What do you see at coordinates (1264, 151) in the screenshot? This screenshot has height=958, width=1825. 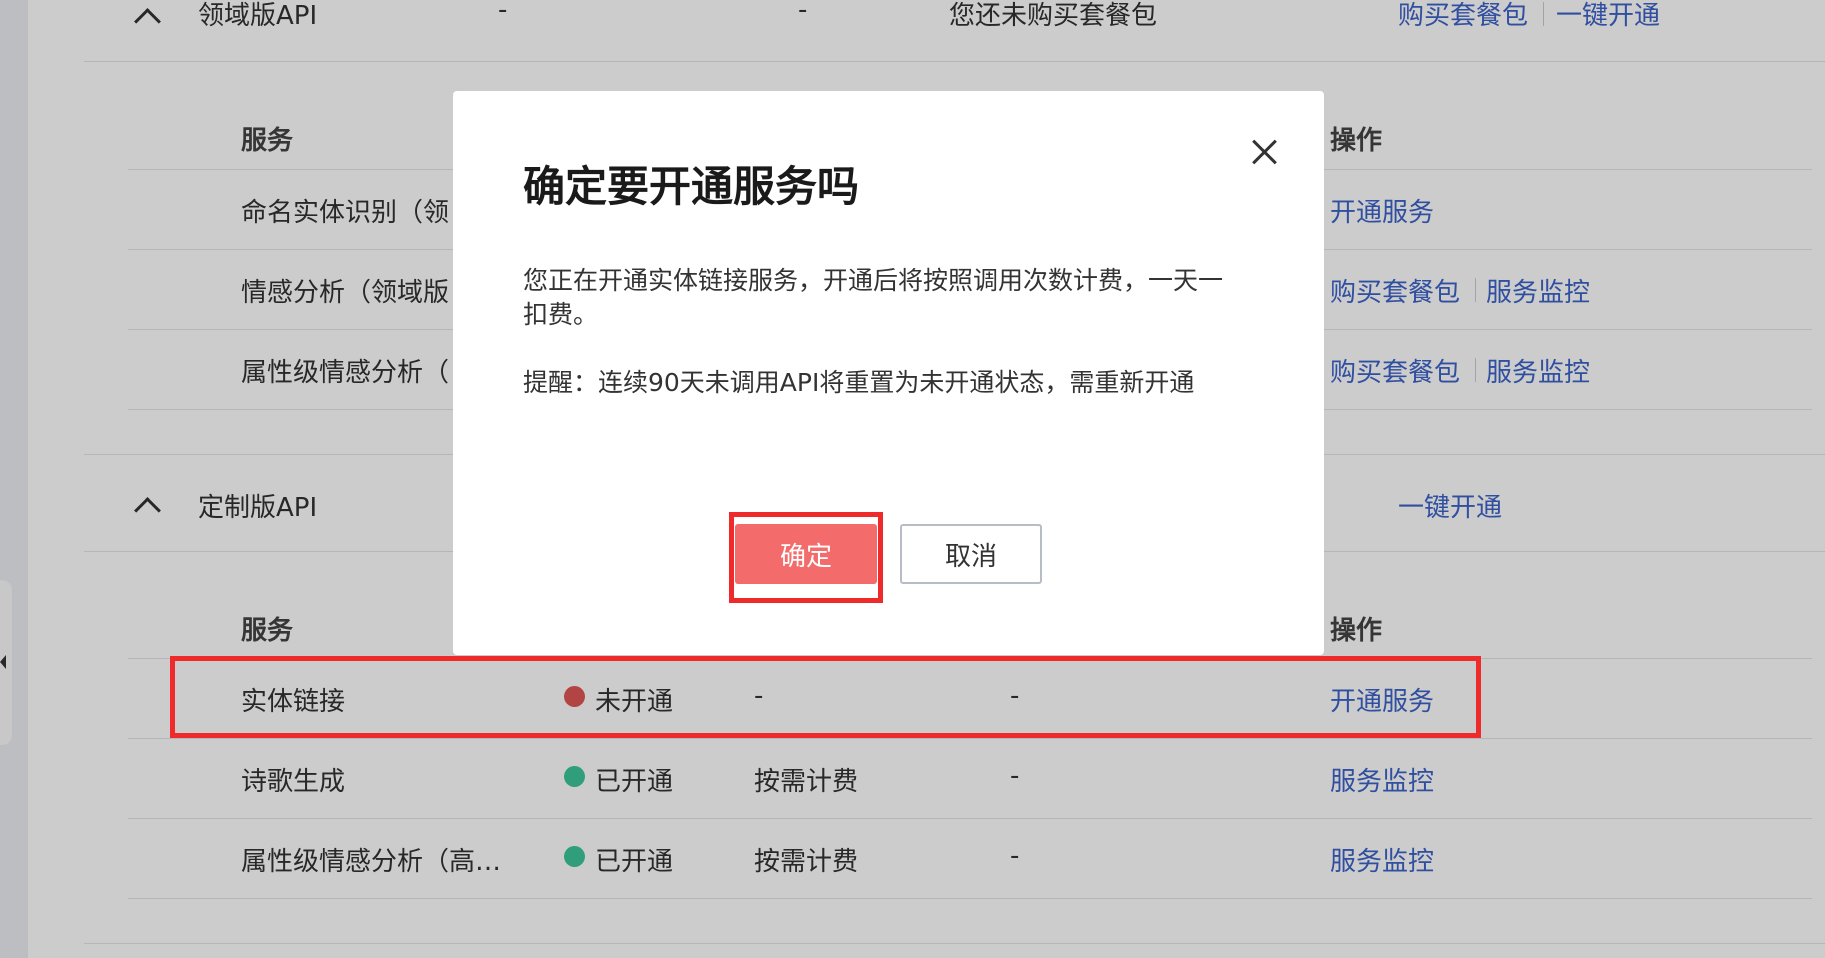 I see `close-icon` at bounding box center [1264, 151].